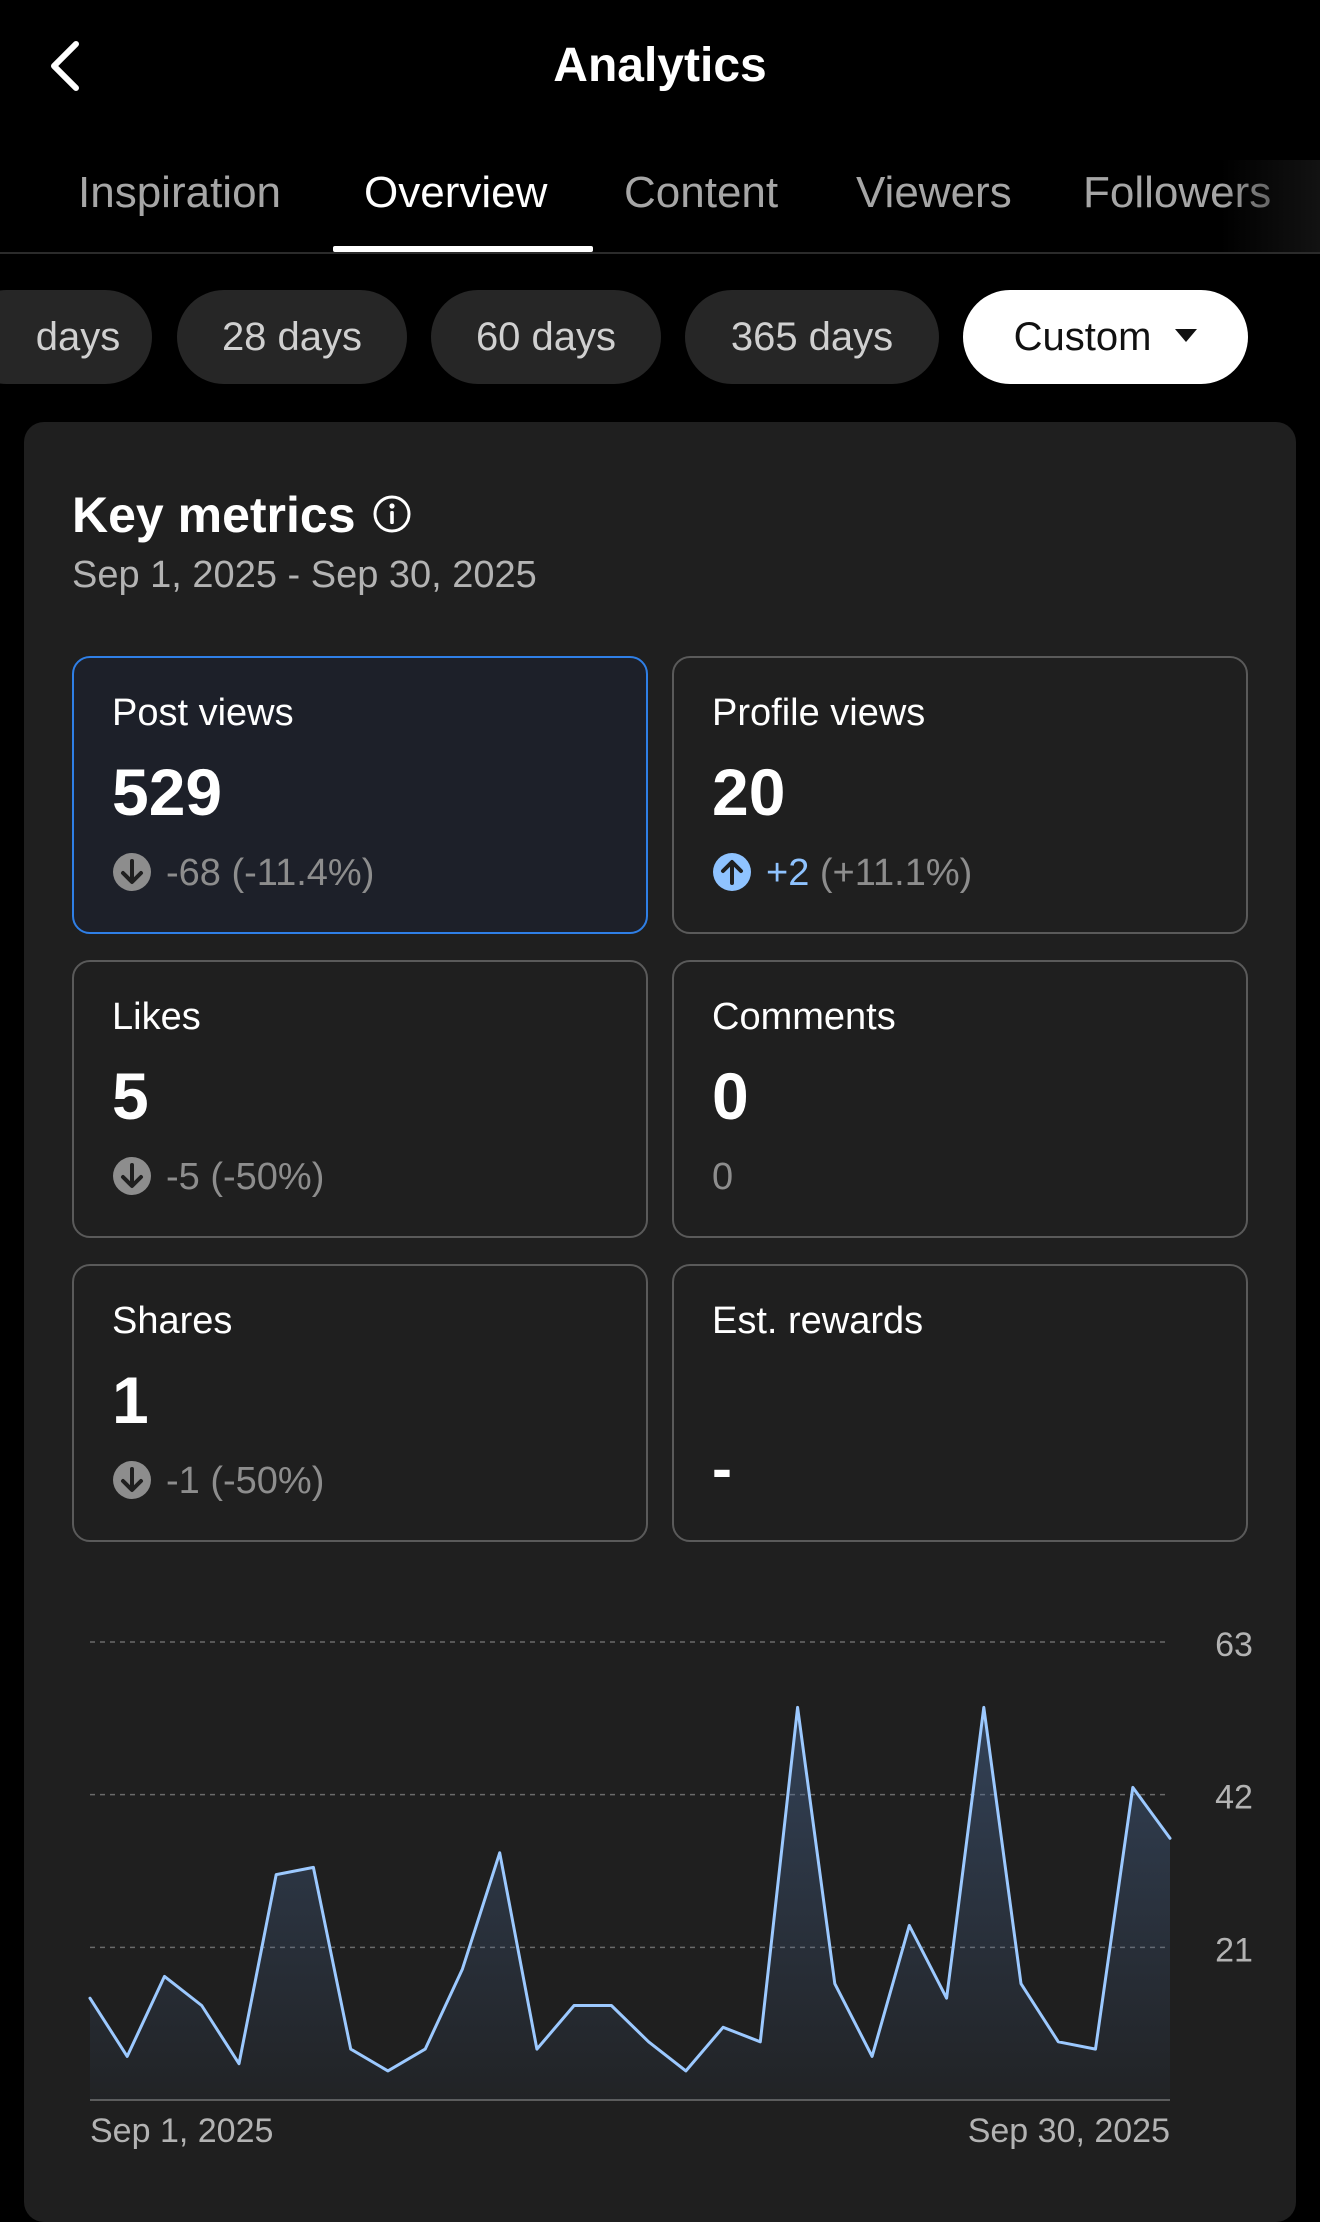 The width and height of the screenshot is (1320, 2222). What do you see at coordinates (172, 1321) in the screenshot?
I see `metric-label: Shares` at bounding box center [172, 1321].